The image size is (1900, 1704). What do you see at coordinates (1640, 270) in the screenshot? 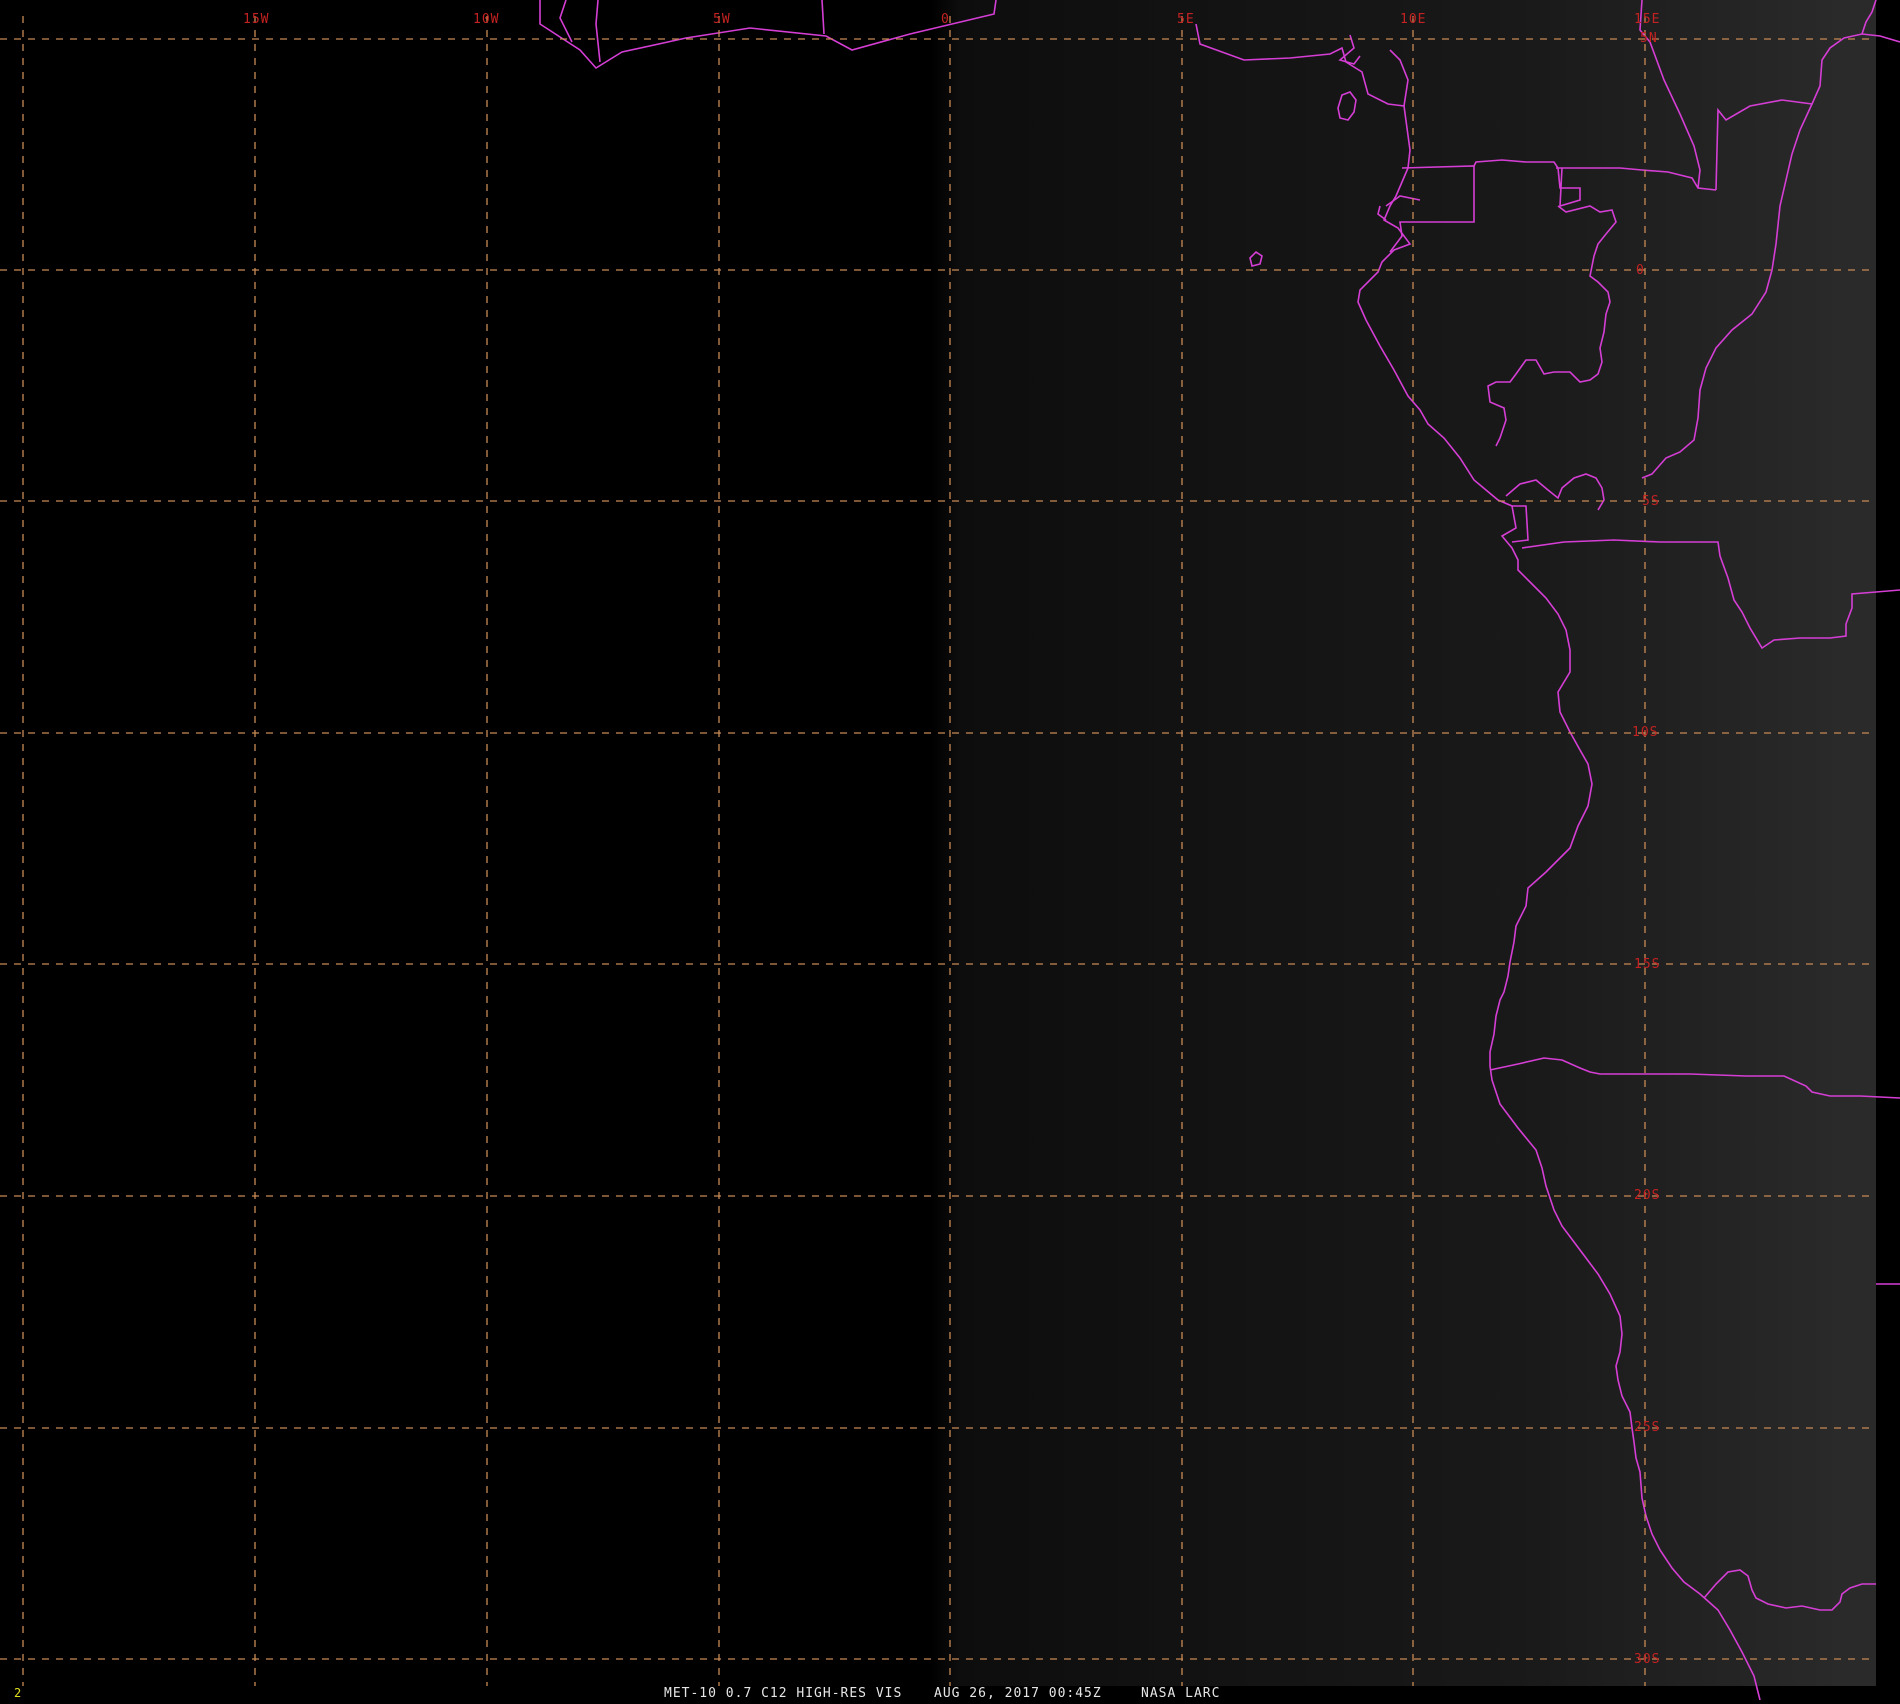
I see `lat-label-0: 0` at bounding box center [1640, 270].